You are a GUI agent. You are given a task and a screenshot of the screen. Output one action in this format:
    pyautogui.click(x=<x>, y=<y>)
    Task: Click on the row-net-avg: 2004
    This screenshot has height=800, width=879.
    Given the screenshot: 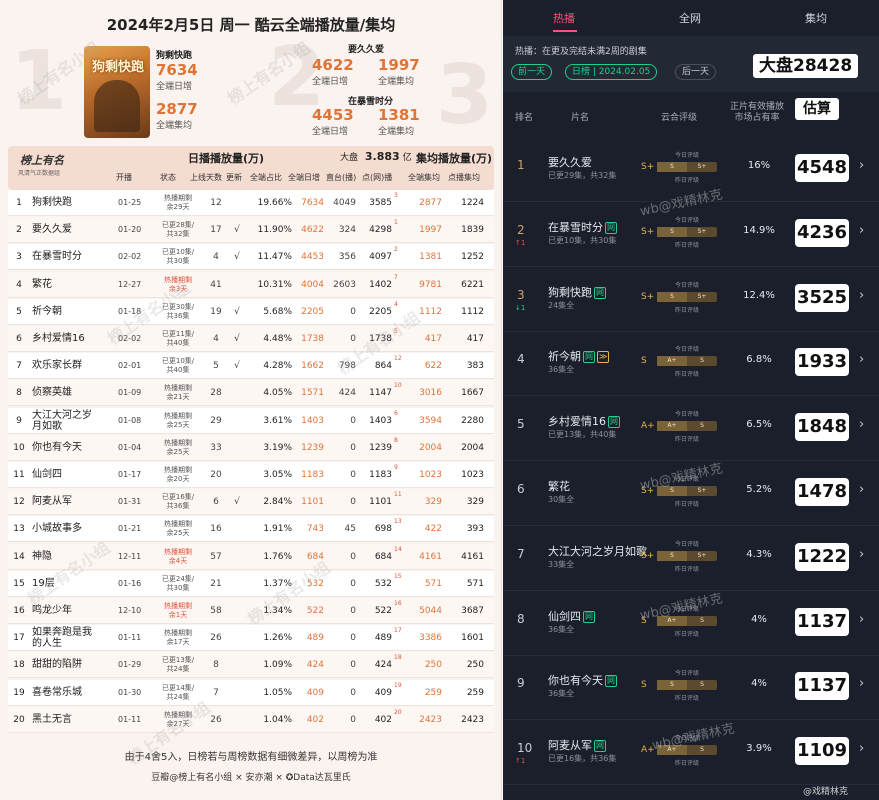 What is the action you would take?
    pyautogui.click(x=472, y=447)
    